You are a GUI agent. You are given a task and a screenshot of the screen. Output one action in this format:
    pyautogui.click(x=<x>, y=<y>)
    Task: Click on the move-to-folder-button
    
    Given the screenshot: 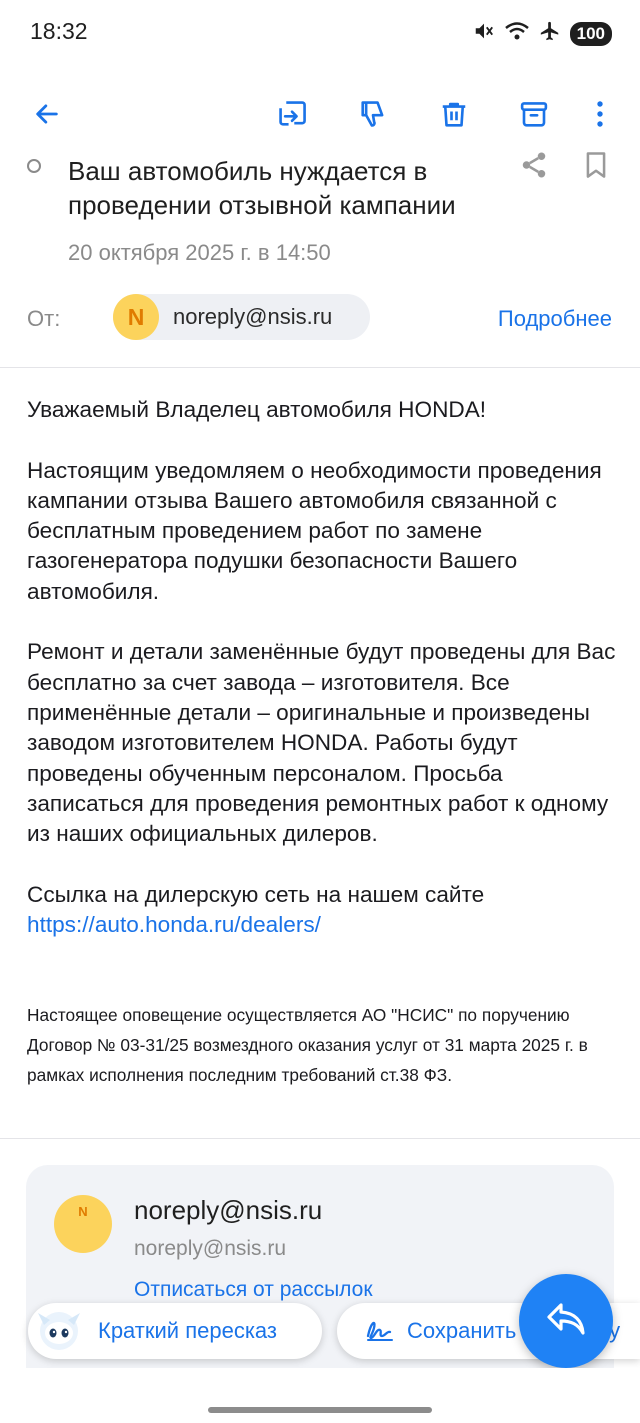 What is the action you would take?
    pyautogui.click(x=292, y=116)
    